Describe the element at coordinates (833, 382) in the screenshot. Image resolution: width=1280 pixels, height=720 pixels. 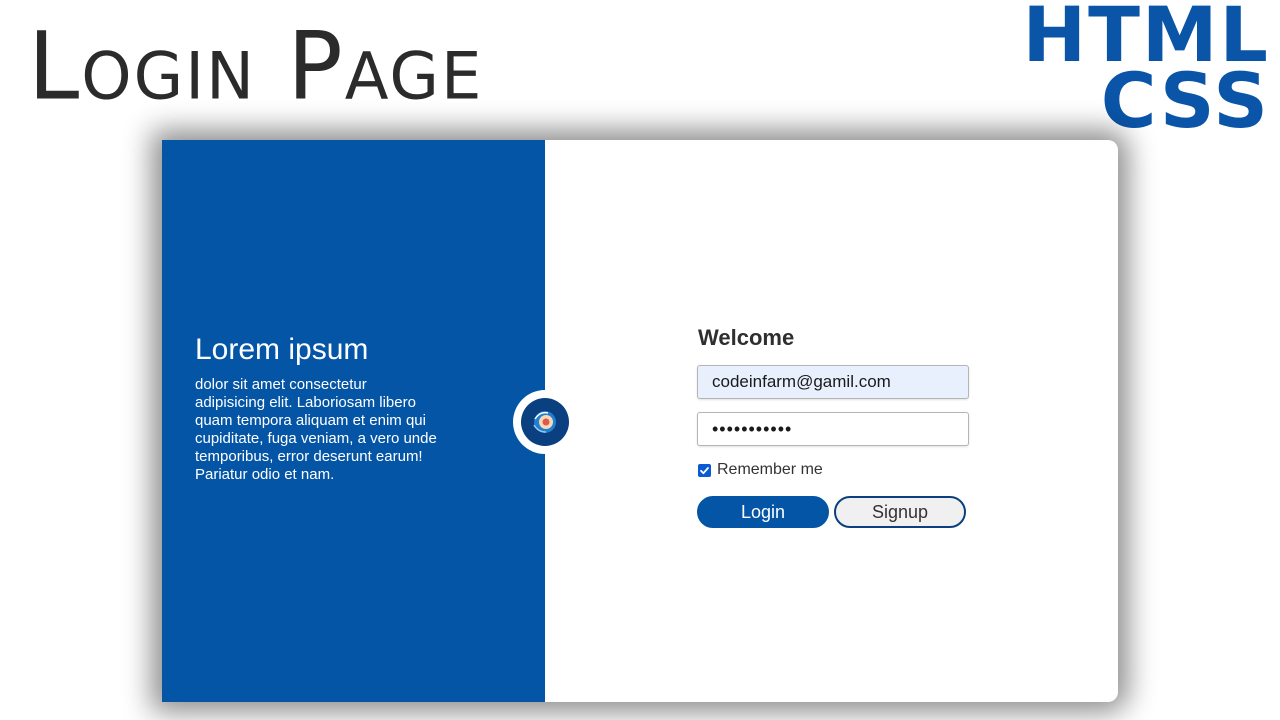
I see `email-field` at that location.